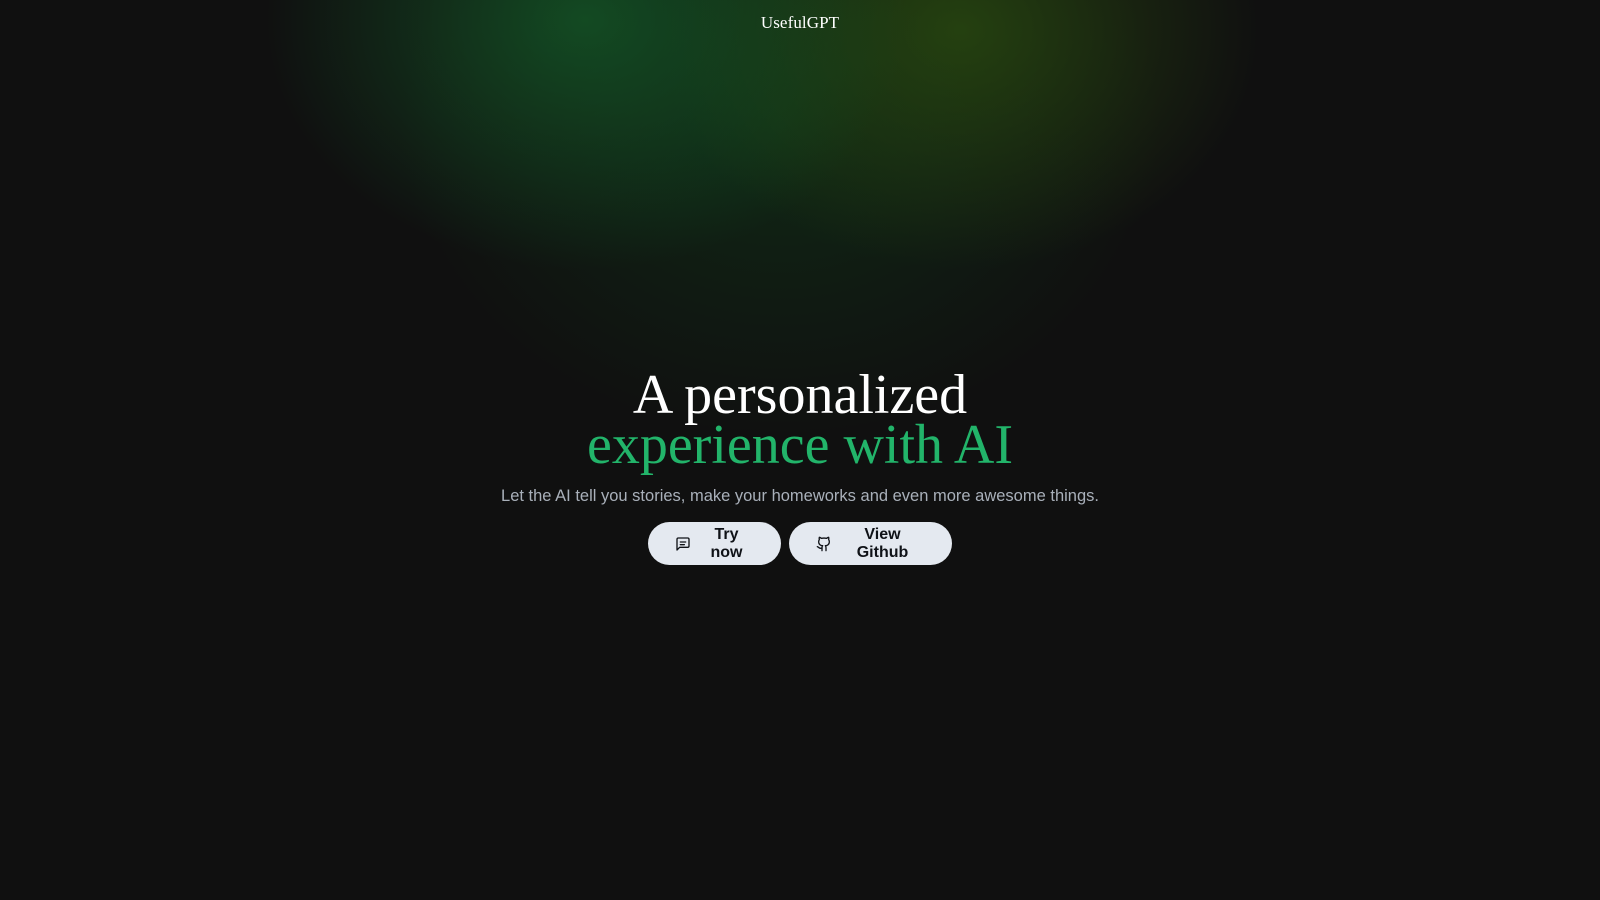 The image size is (1600, 900). Describe the element at coordinates (683, 544) in the screenshot. I see `message-square-icon` at that location.